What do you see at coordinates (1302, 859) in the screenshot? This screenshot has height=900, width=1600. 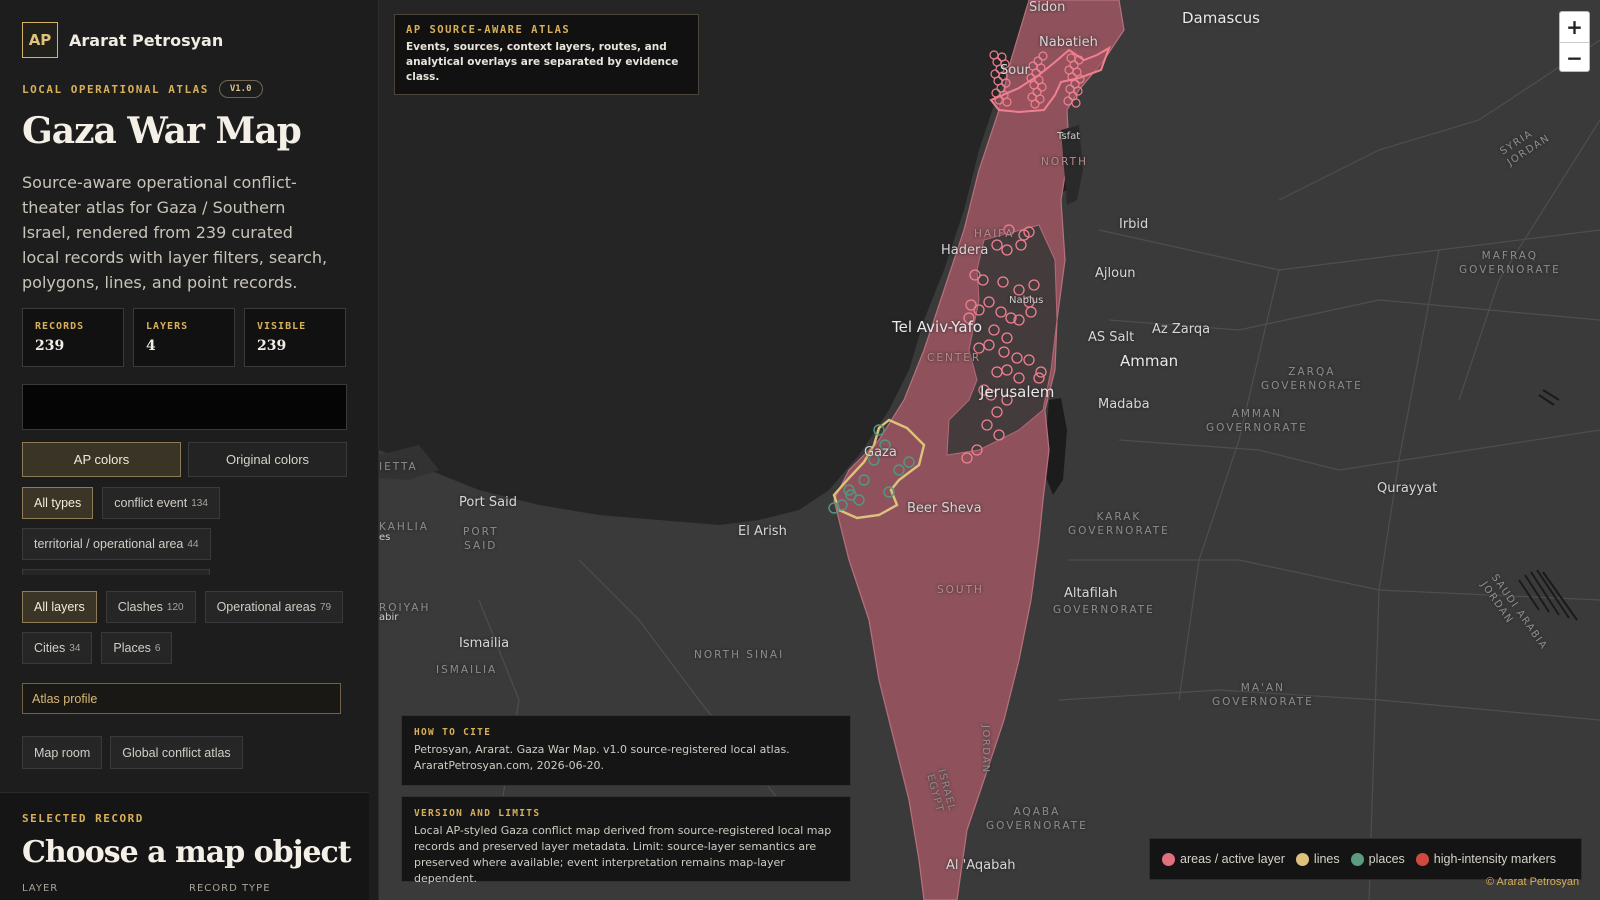 I see `legend-swatch` at bounding box center [1302, 859].